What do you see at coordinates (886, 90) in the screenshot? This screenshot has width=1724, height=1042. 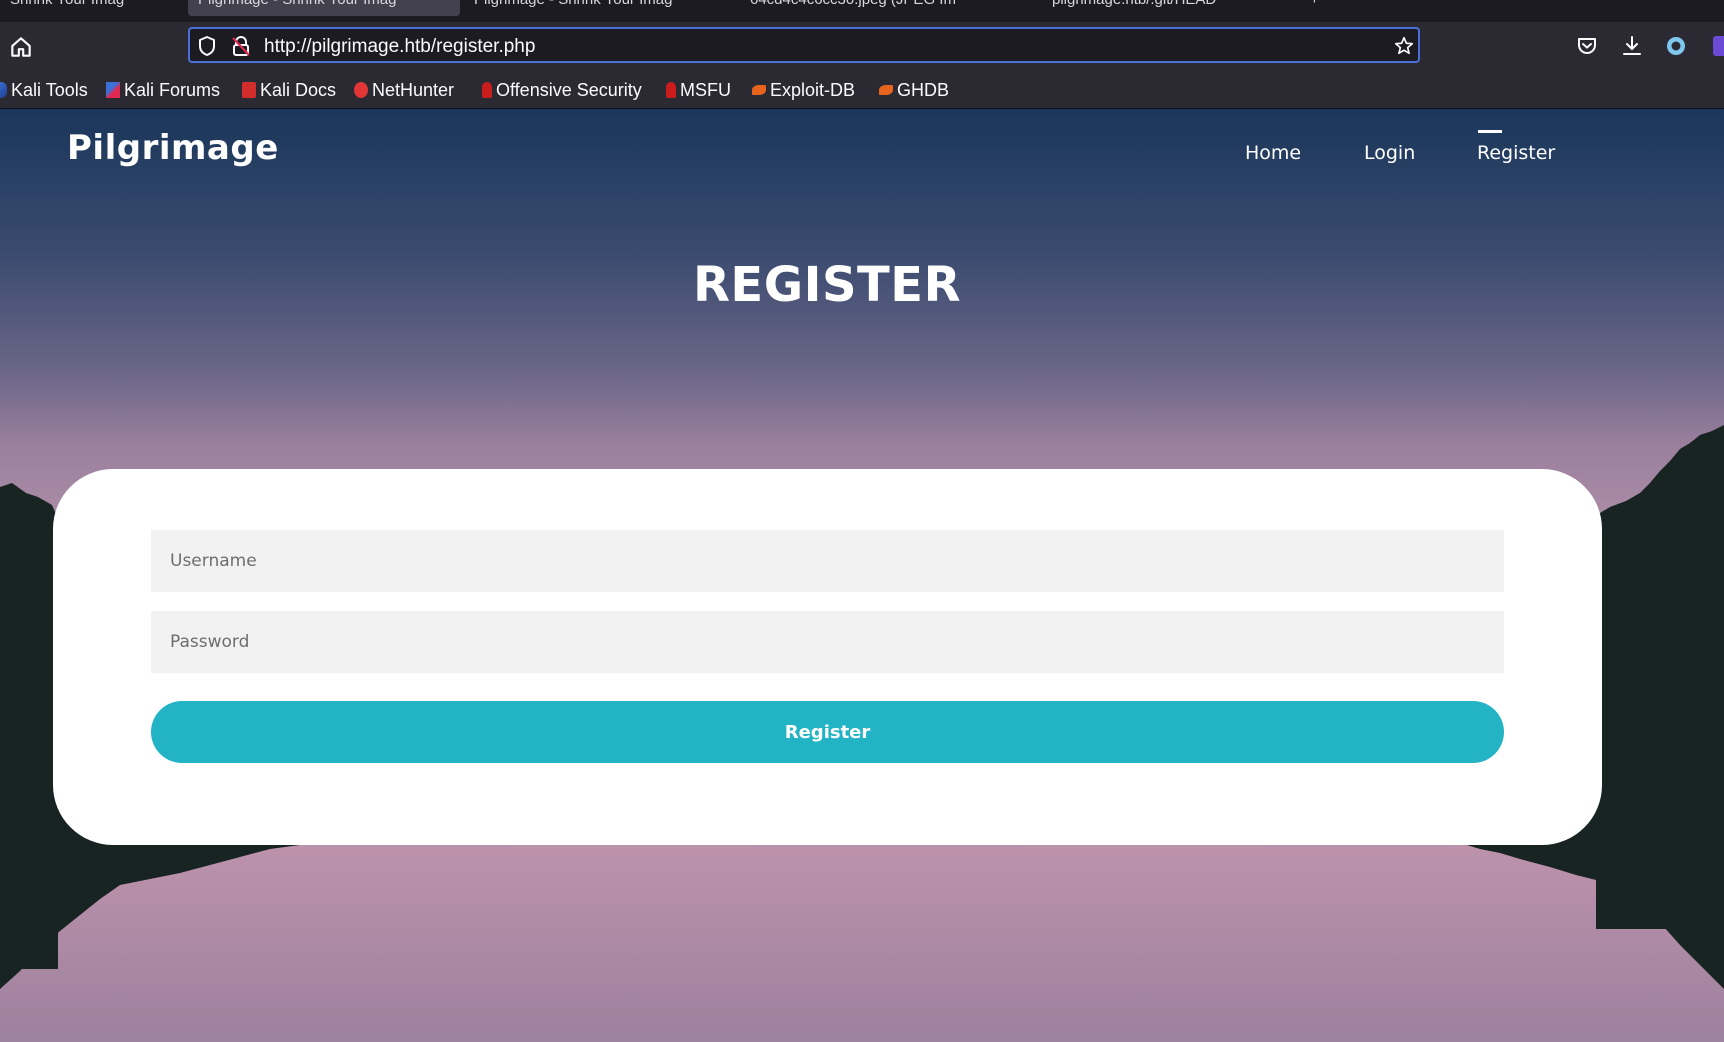 I see `ghdb-icon` at bounding box center [886, 90].